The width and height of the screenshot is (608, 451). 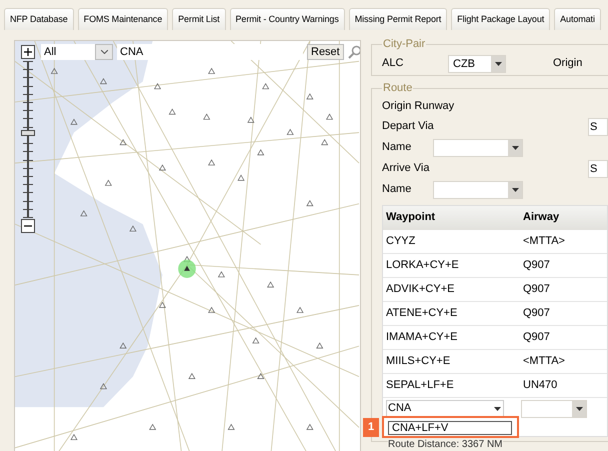 What do you see at coordinates (577, 19) in the screenshot?
I see `tab: Automati` at bounding box center [577, 19].